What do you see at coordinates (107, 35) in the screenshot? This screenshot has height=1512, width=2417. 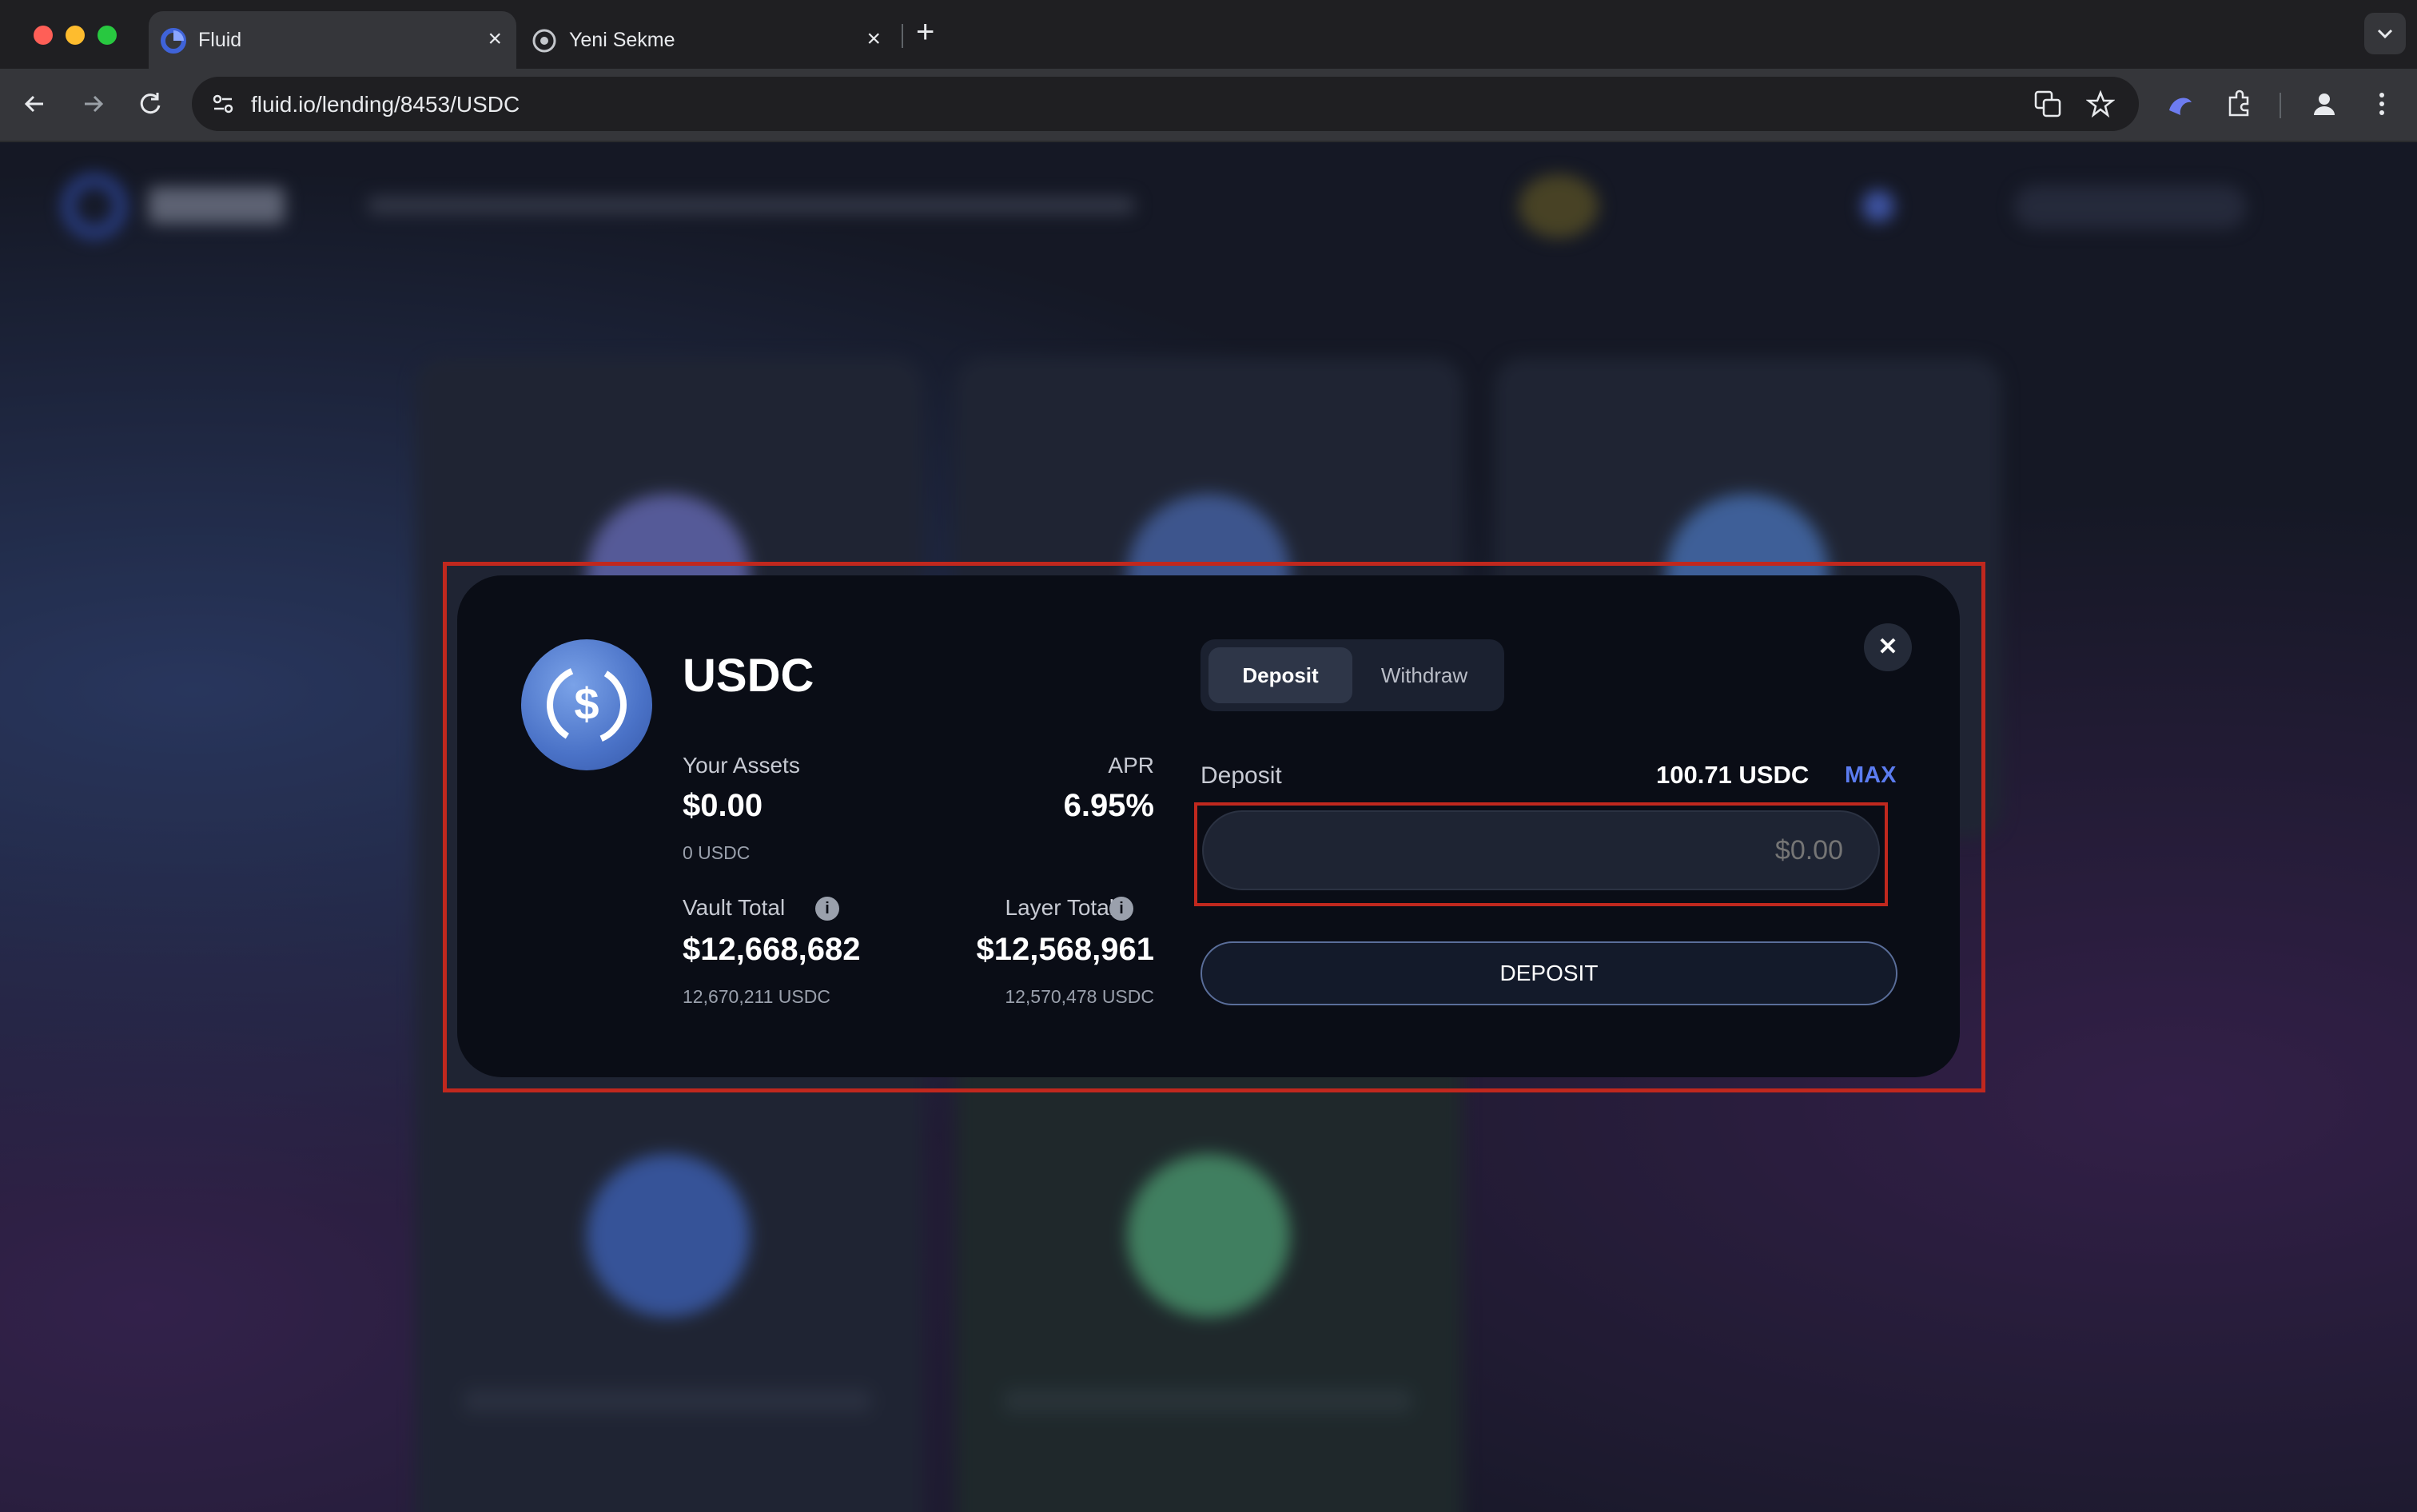 I see `zoom-window-button` at bounding box center [107, 35].